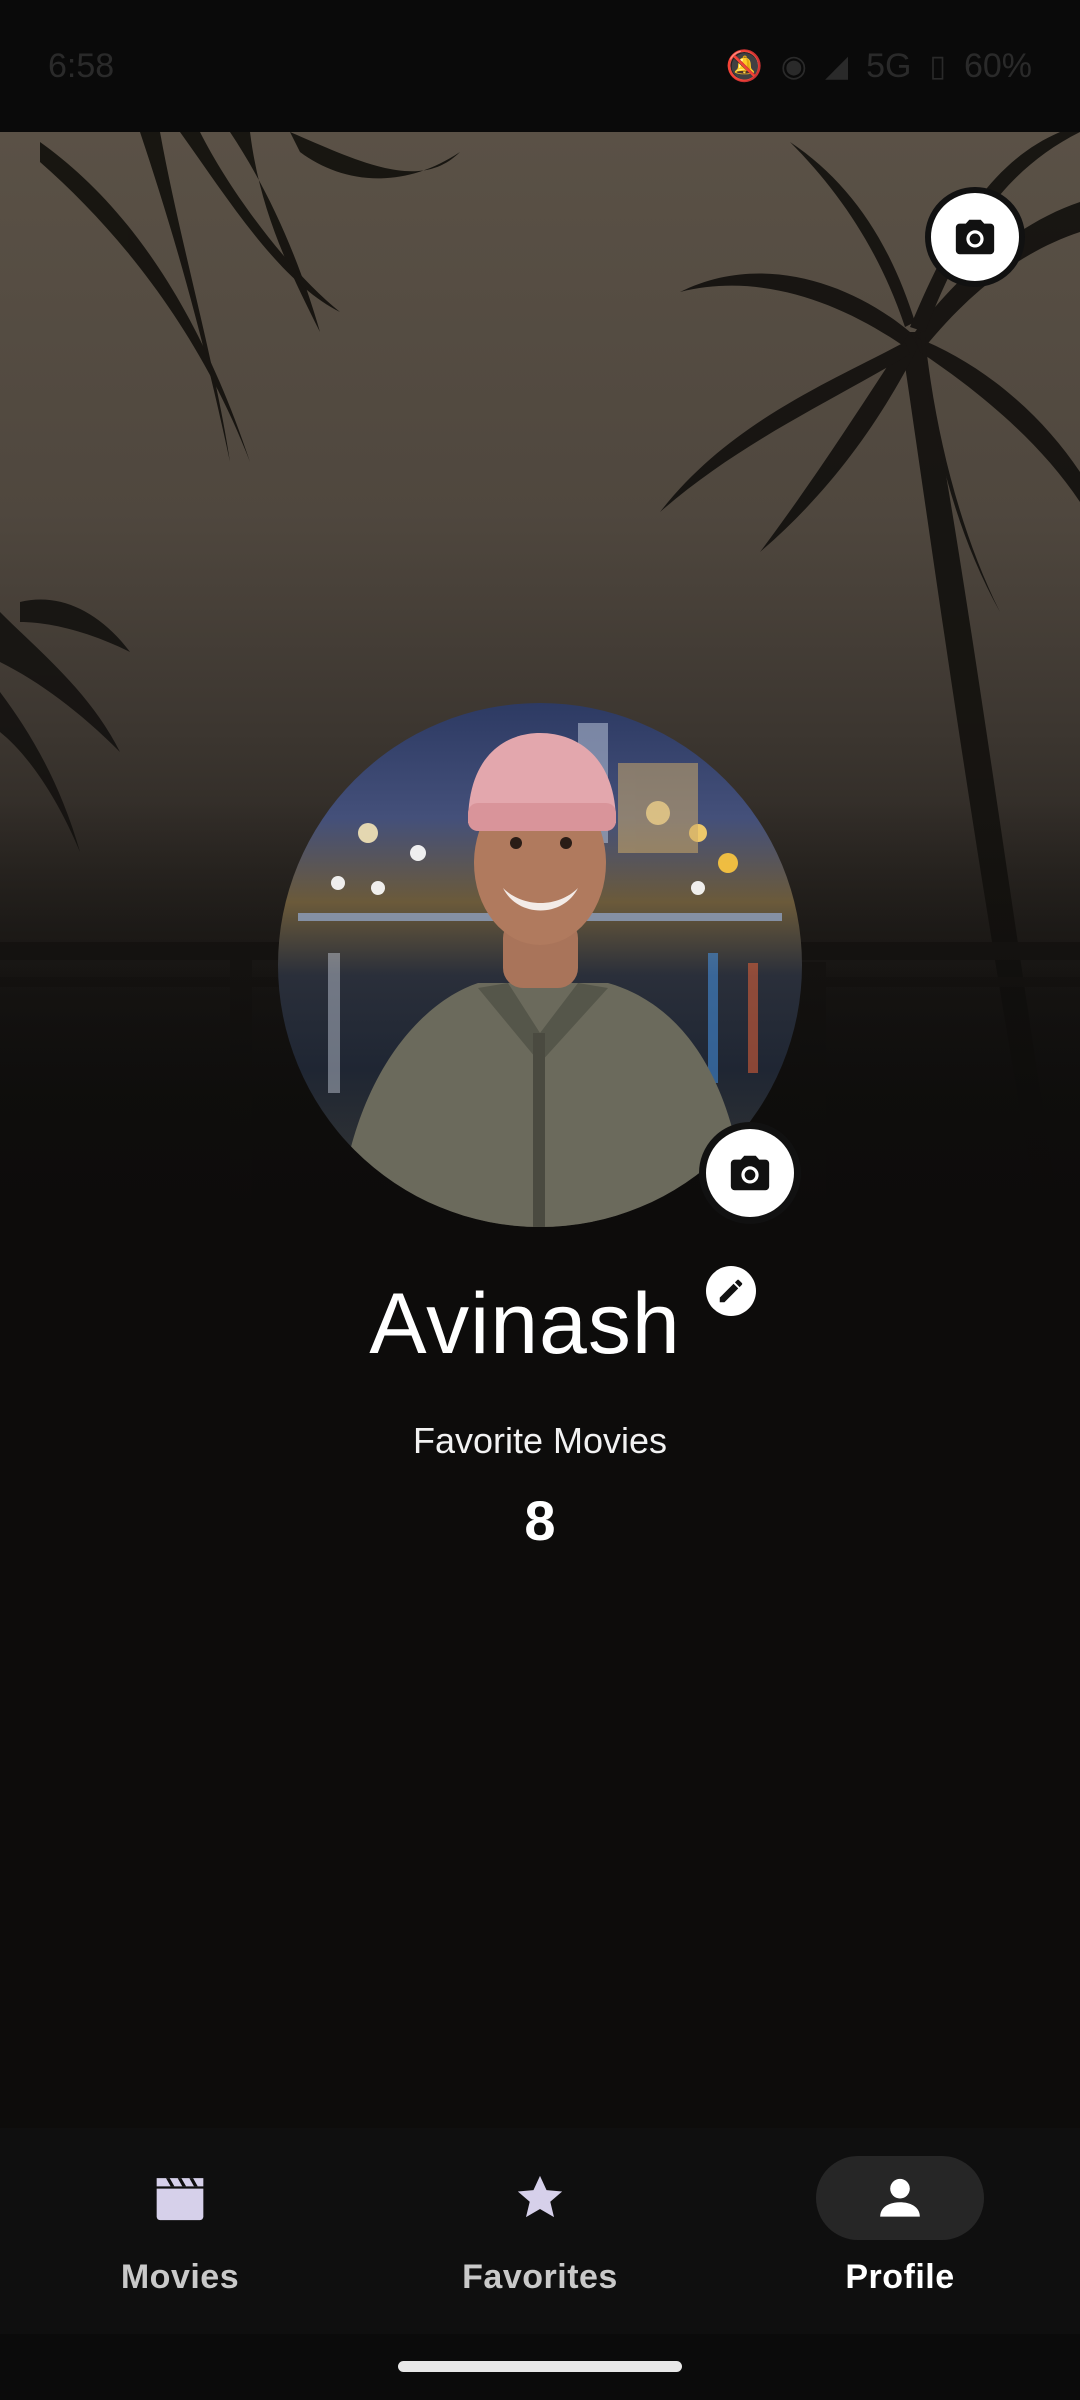 The width and height of the screenshot is (1080, 2400). I want to click on favorite-movies-label: Favorite Movies, so click(540, 1440).